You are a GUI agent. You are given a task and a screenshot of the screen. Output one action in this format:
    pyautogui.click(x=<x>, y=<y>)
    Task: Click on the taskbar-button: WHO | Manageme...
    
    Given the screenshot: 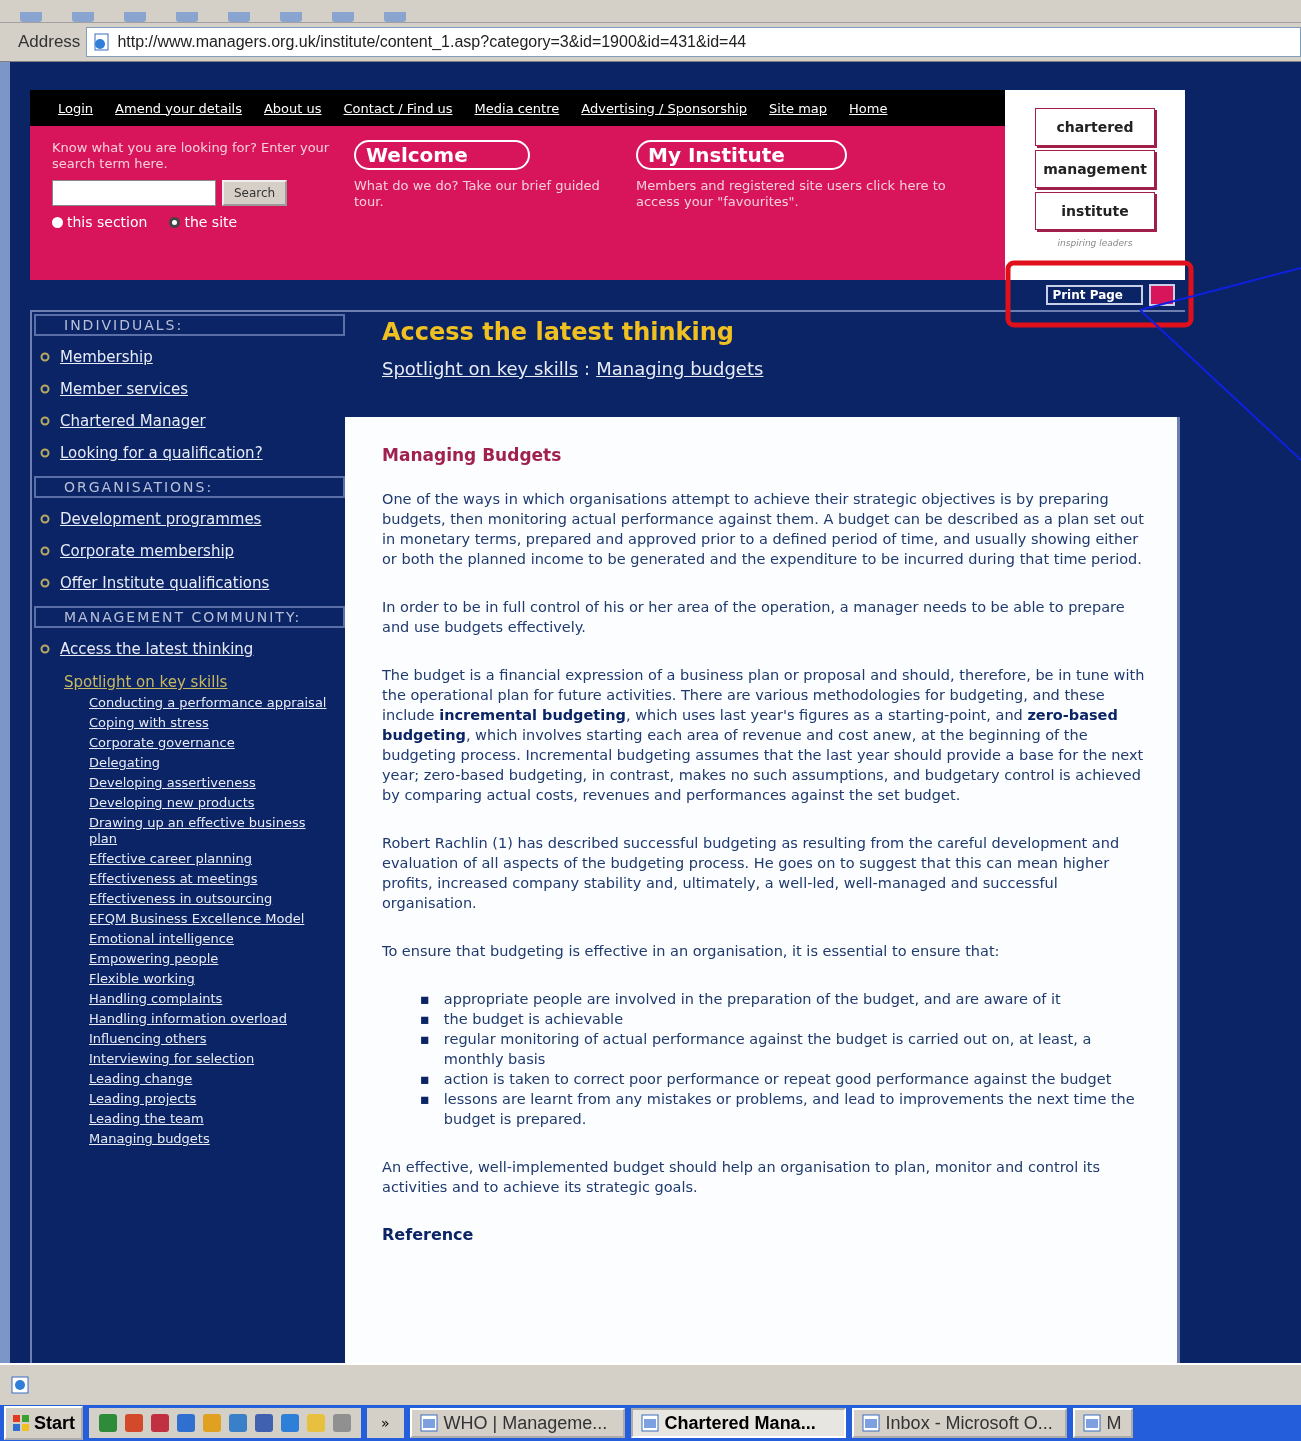 What is the action you would take?
    pyautogui.click(x=517, y=1423)
    